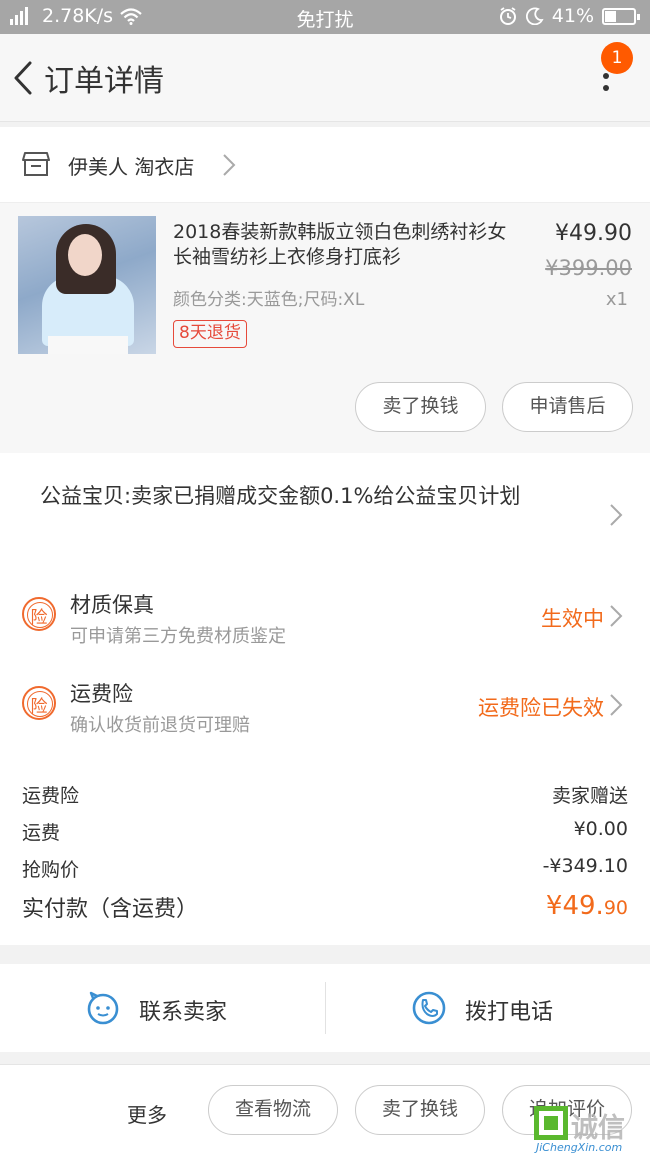 This screenshot has width=650, height=1155. Describe the element at coordinates (593, 233) in the screenshot. I see `product-price: ¥49.90` at that location.